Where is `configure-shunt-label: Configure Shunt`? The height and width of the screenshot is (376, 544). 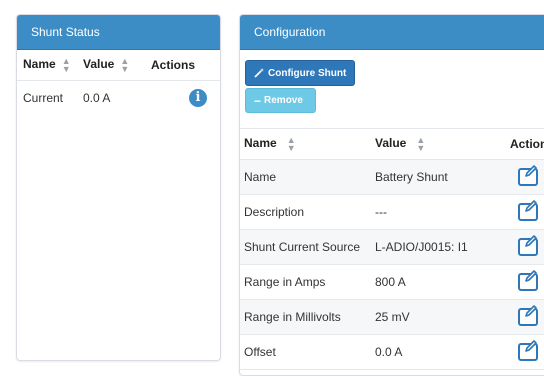
configure-shunt-label: Configure Shunt is located at coordinates (307, 73).